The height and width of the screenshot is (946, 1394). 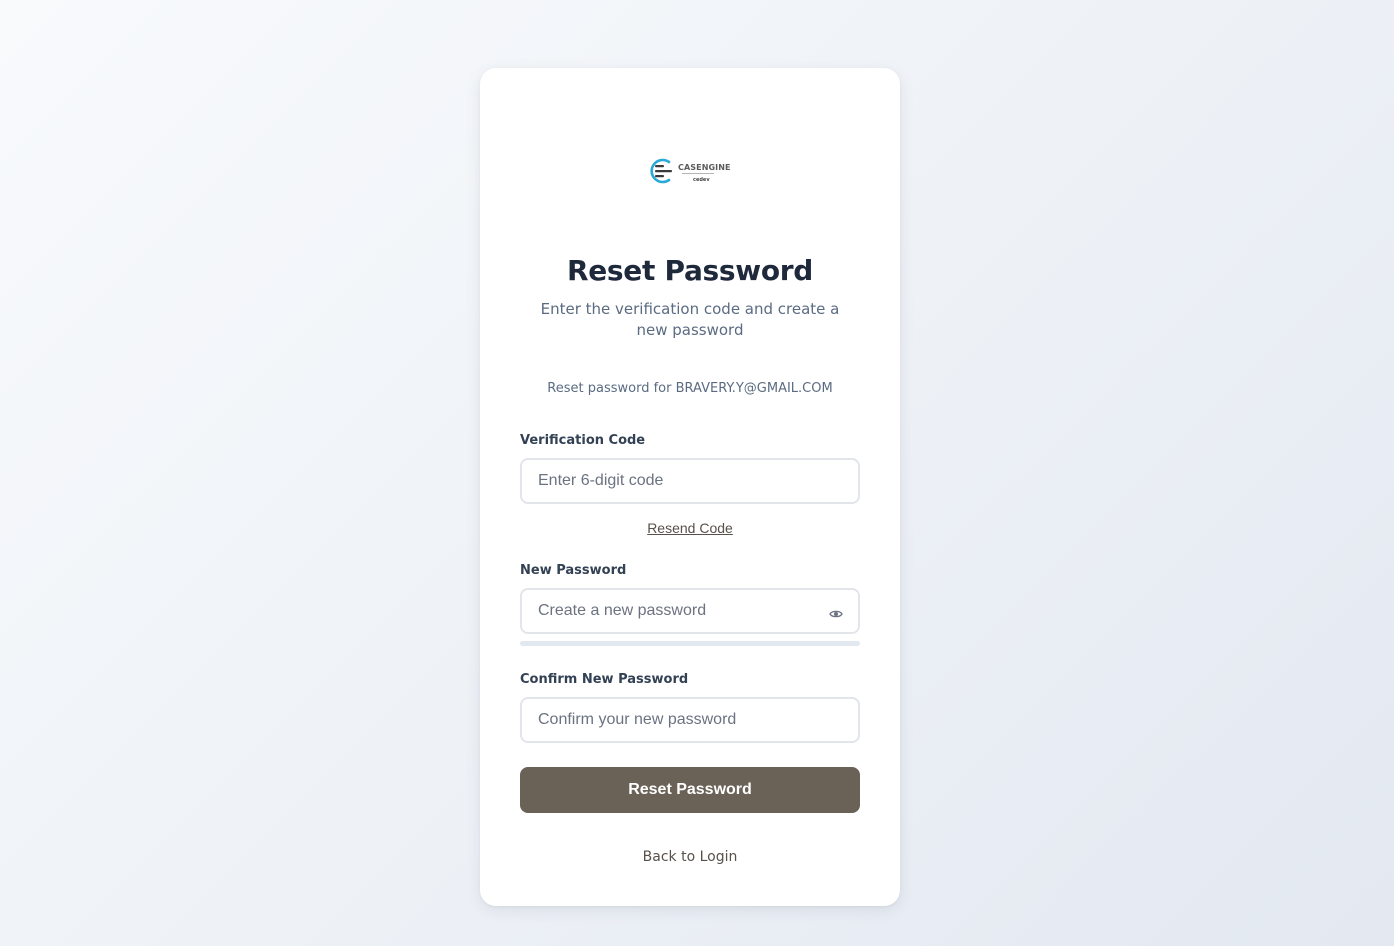 I want to click on logo-tagline, so click(x=698, y=173).